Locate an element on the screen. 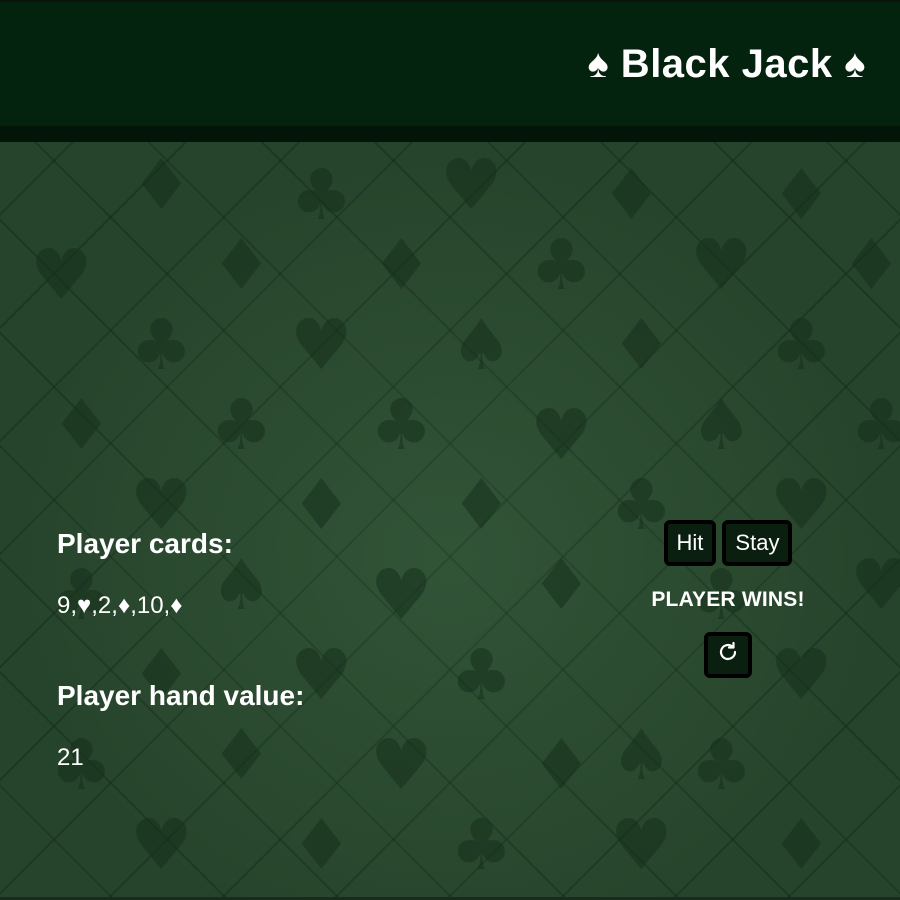  action-buttons: Hit Stay is located at coordinates (728, 543).